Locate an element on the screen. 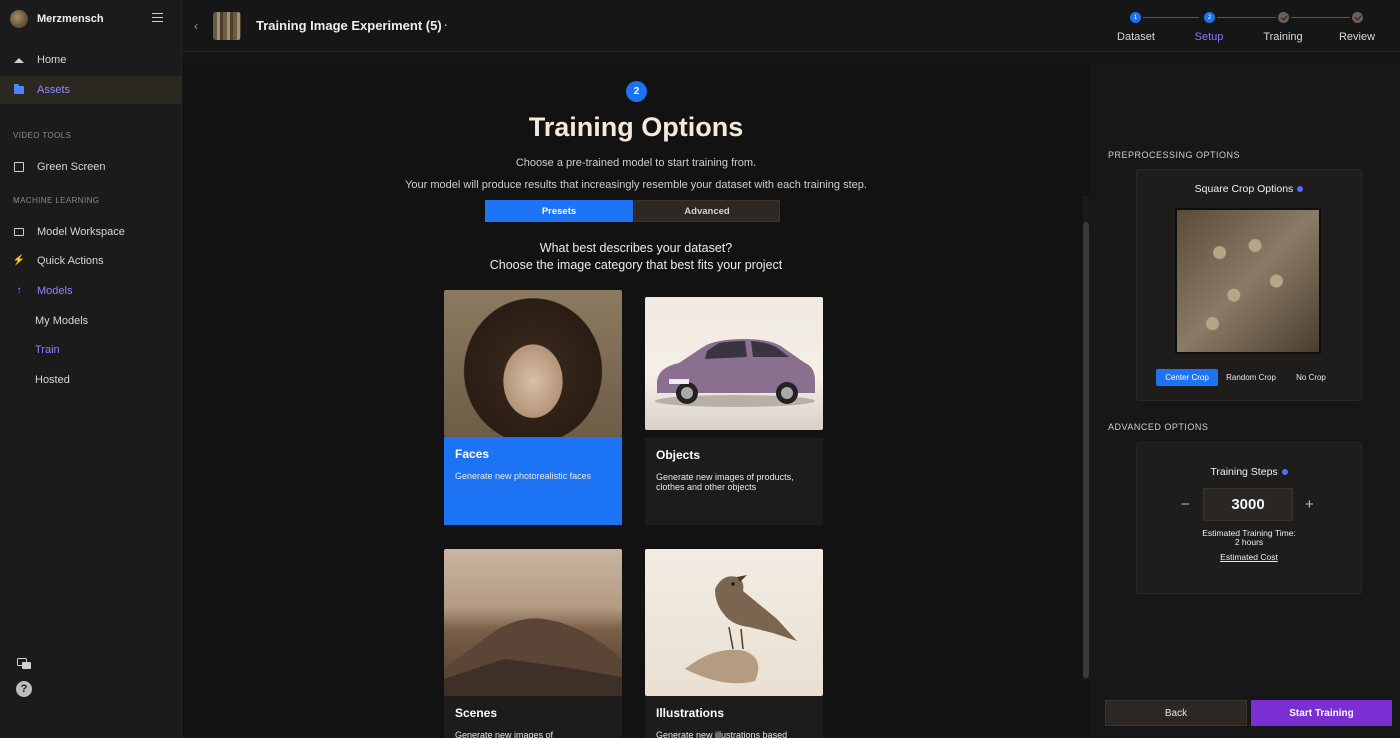 The width and height of the screenshot is (1400, 738). sidebar-item-label: Train is located at coordinates (47, 350).